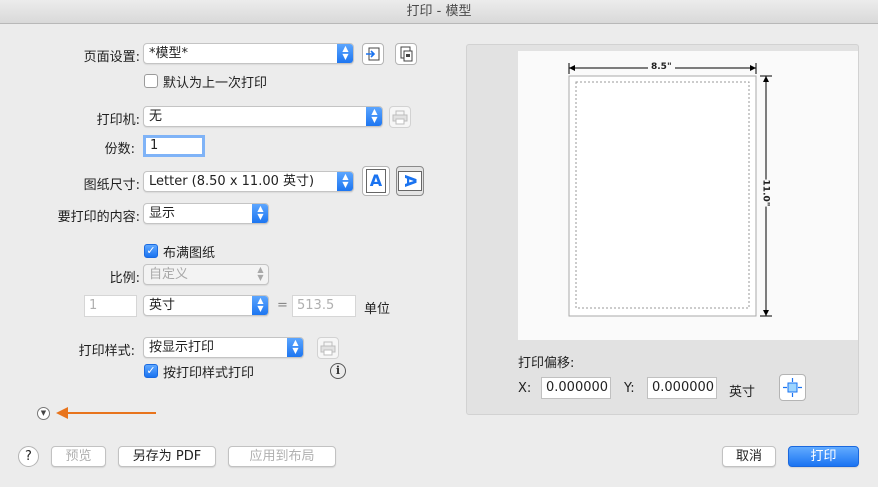 The image size is (878, 487). I want to click on portrait-orientation-button: A, so click(376, 181).